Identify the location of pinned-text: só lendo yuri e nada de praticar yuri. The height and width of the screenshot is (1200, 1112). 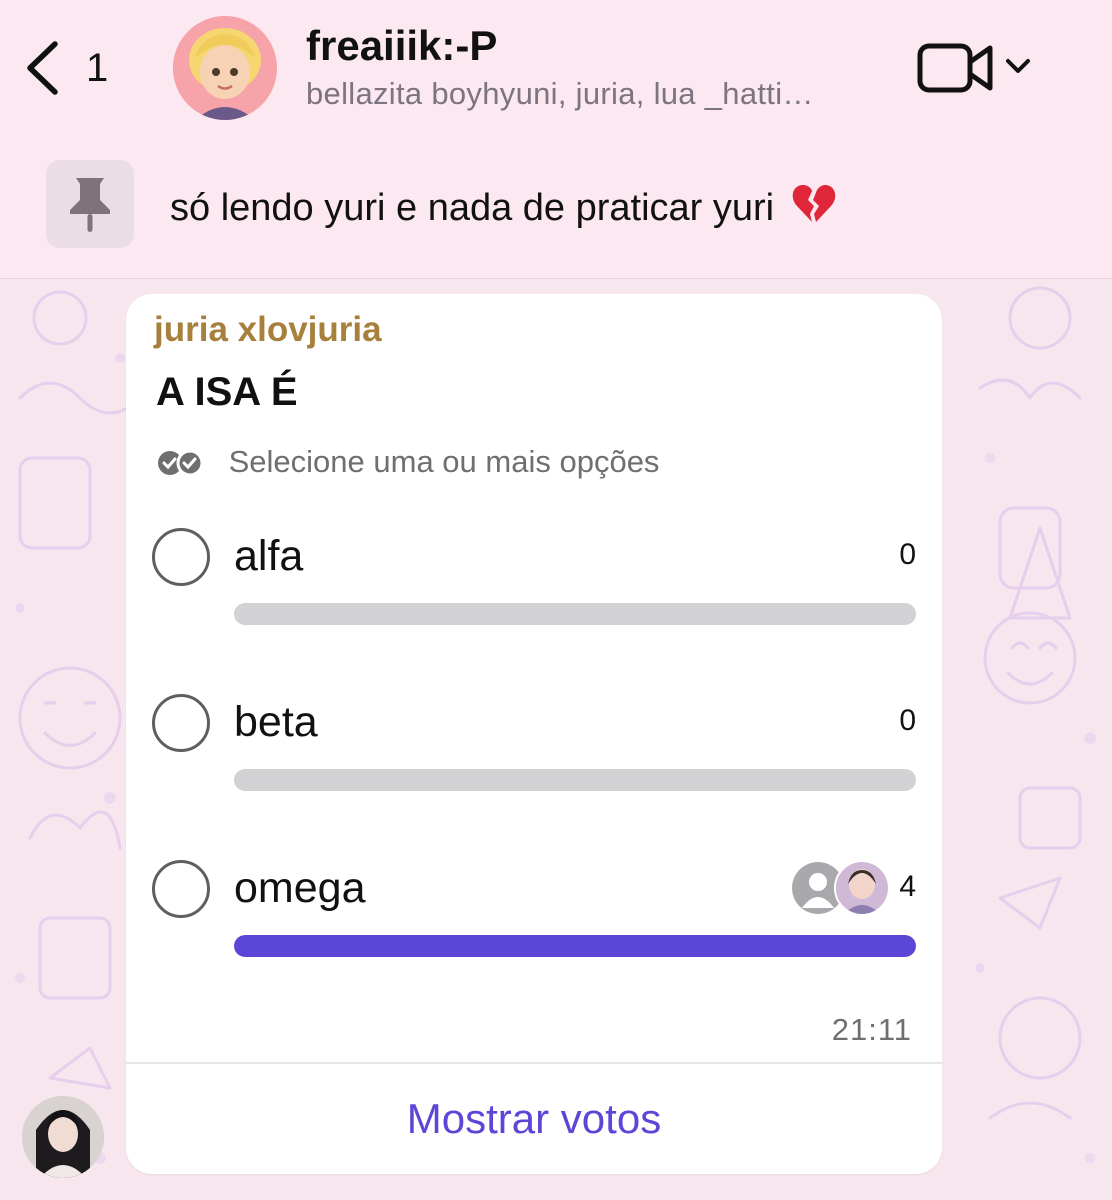
(472, 208).